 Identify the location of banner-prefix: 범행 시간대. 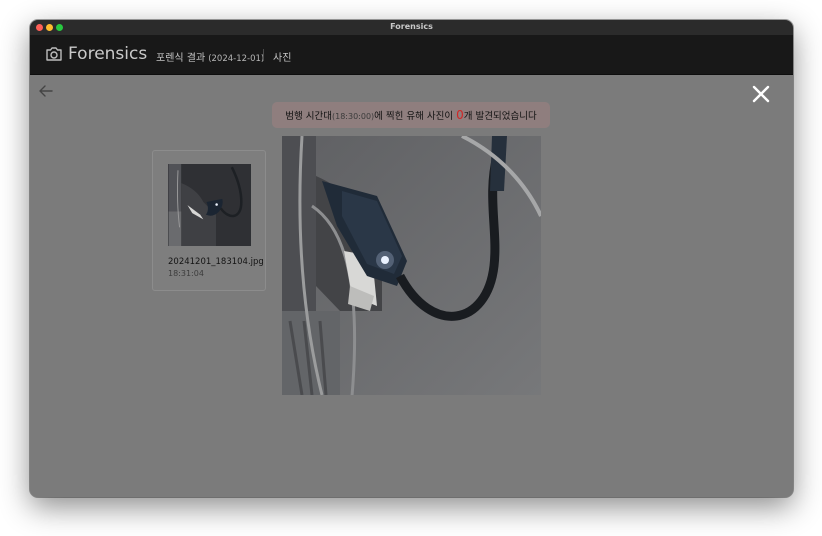
(308, 116).